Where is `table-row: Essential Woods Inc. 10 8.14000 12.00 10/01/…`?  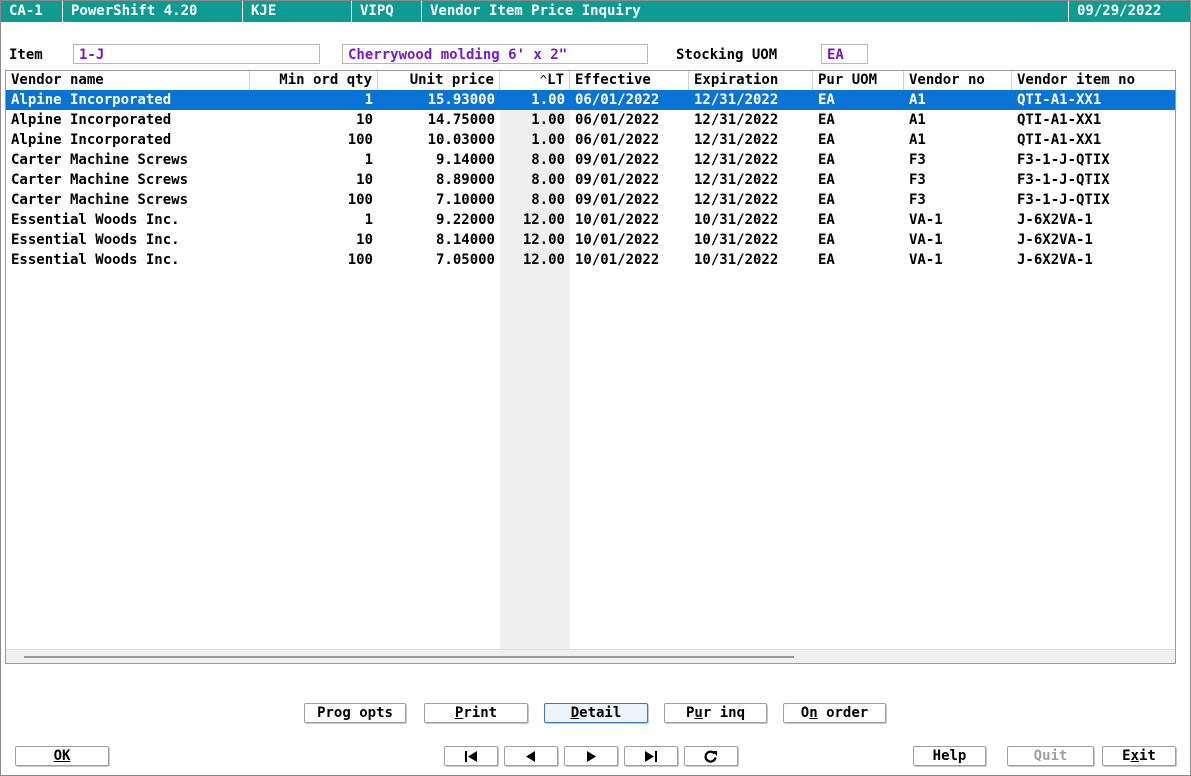
table-row: Essential Woods Inc. 10 8.14000 12.00 10/01/… is located at coordinates (590, 240).